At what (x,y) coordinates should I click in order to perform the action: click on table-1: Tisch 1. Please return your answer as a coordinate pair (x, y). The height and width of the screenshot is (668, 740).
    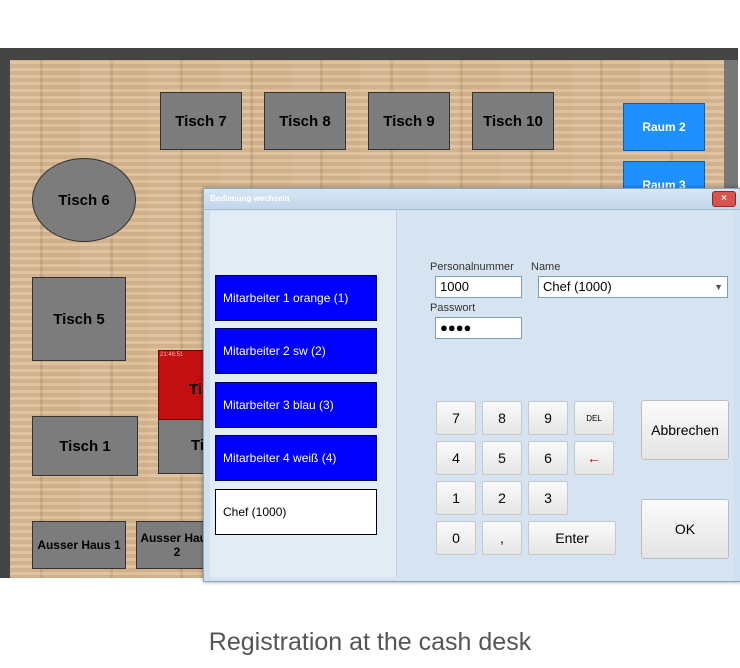
    Looking at the image, I should click on (85, 446).